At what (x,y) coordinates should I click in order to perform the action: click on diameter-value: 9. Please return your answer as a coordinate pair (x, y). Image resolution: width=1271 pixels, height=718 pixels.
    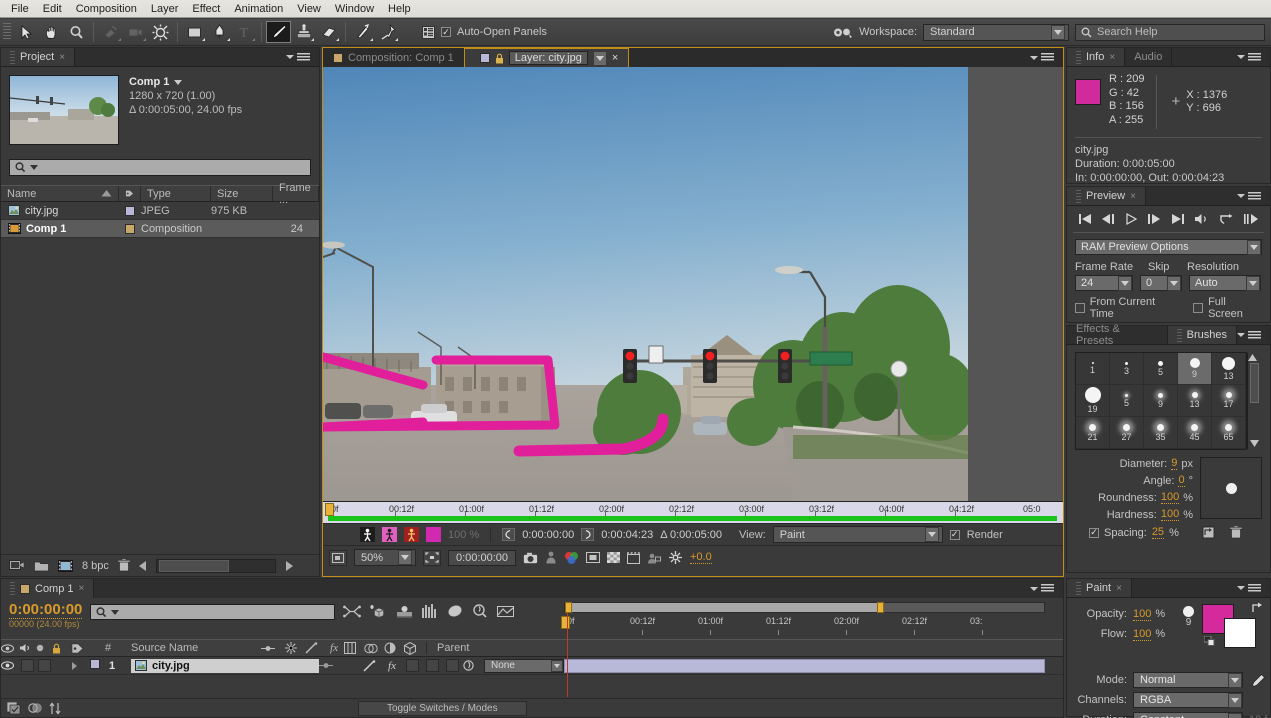
    Looking at the image, I should click on (1174, 463).